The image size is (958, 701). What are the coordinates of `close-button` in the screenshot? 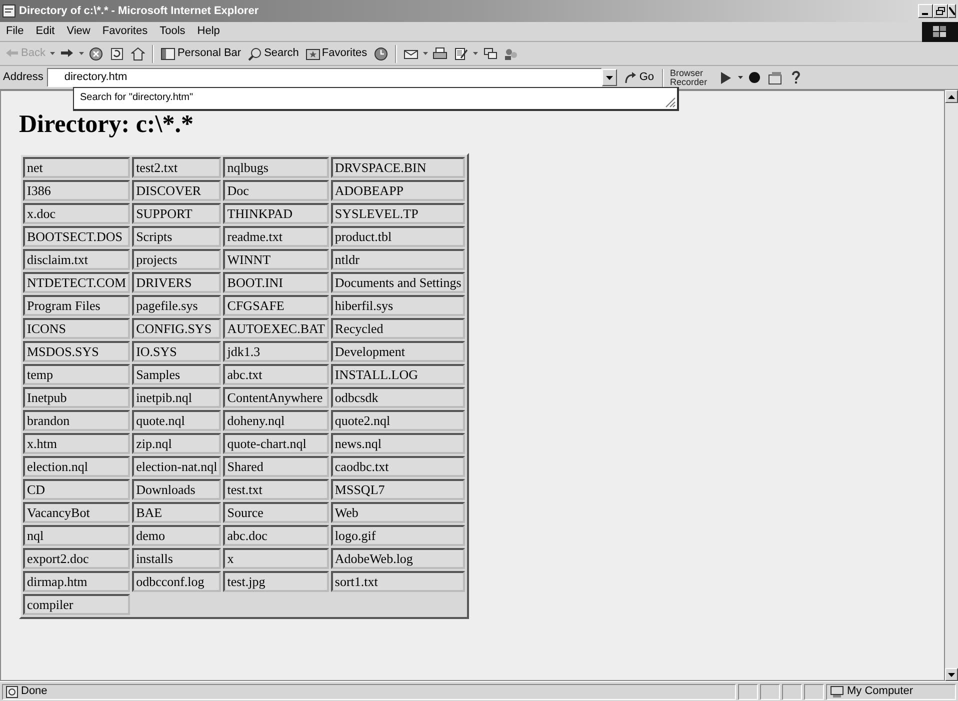 It's located at (952, 11).